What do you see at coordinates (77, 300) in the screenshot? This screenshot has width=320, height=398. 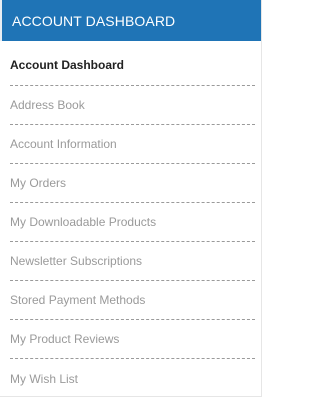 I see `nav-item-label: Stored Payment Methods` at bounding box center [77, 300].